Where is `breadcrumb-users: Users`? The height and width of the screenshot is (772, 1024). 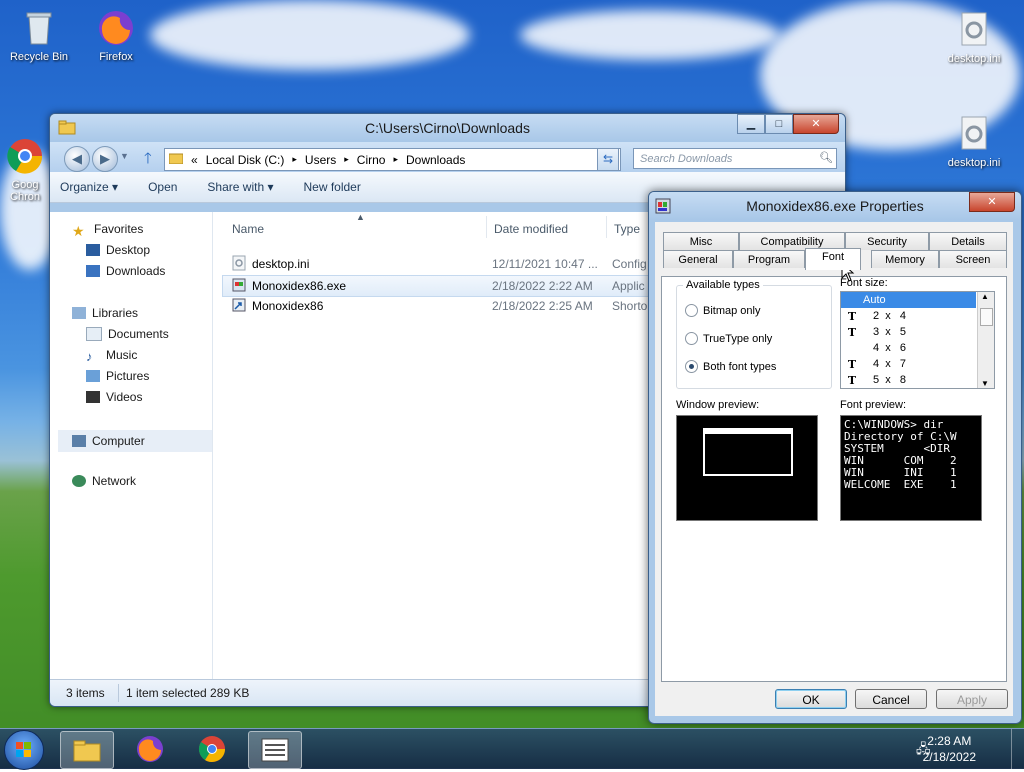 breadcrumb-users: Users is located at coordinates (320, 160).